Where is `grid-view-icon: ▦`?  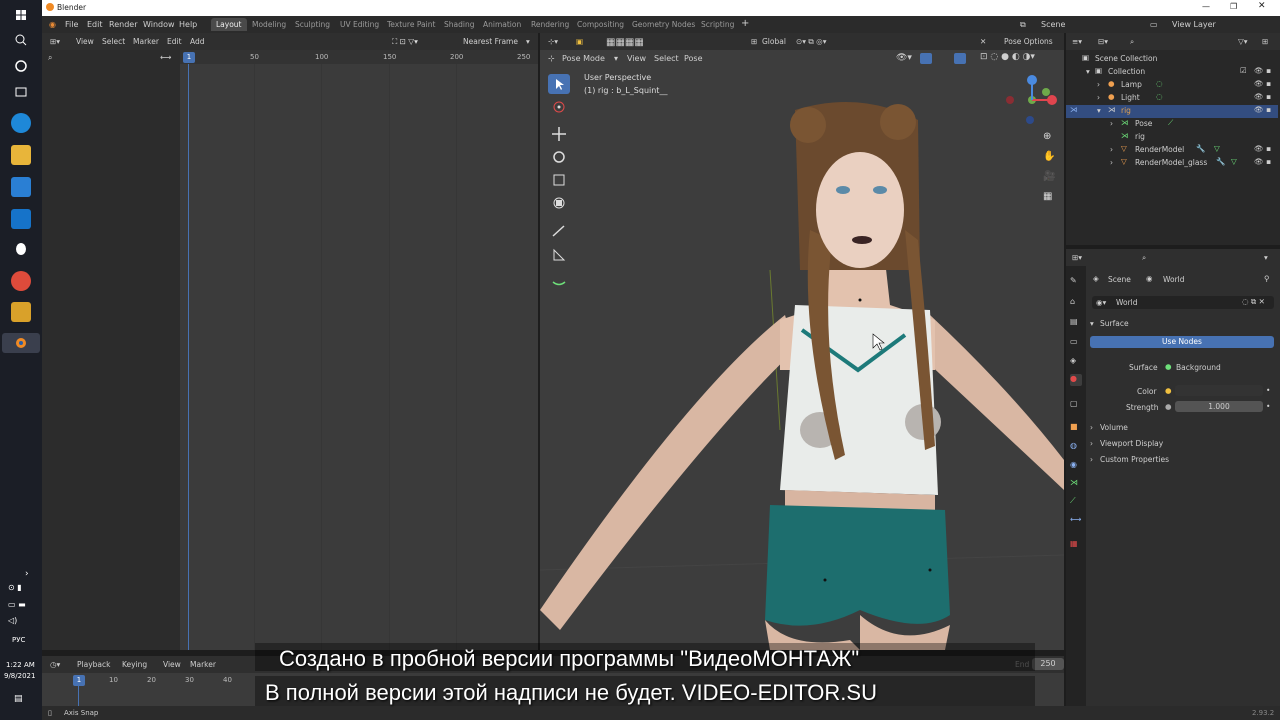 grid-view-icon: ▦ is located at coordinates (1047, 196).